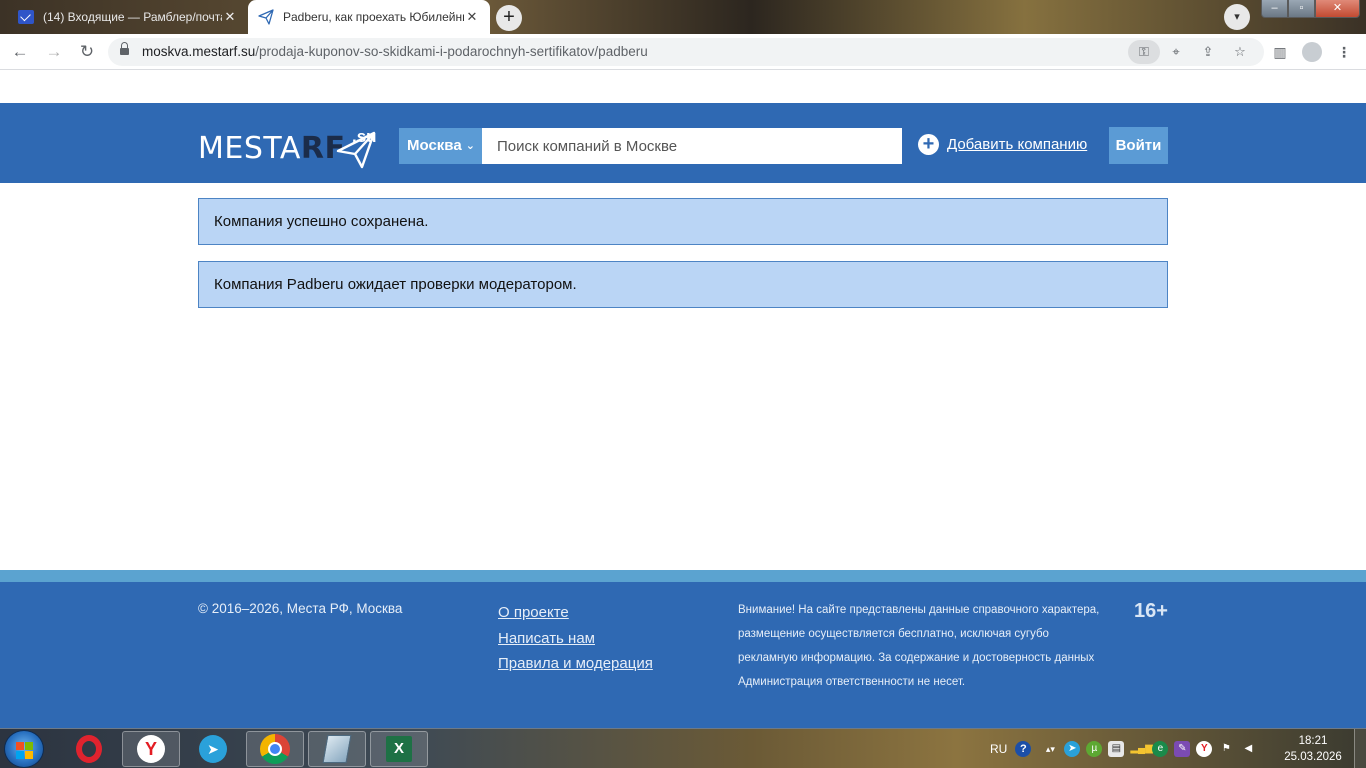 This screenshot has width=1366, height=768. I want to click on bookmark-star-icon: ☆, so click(1240, 52).